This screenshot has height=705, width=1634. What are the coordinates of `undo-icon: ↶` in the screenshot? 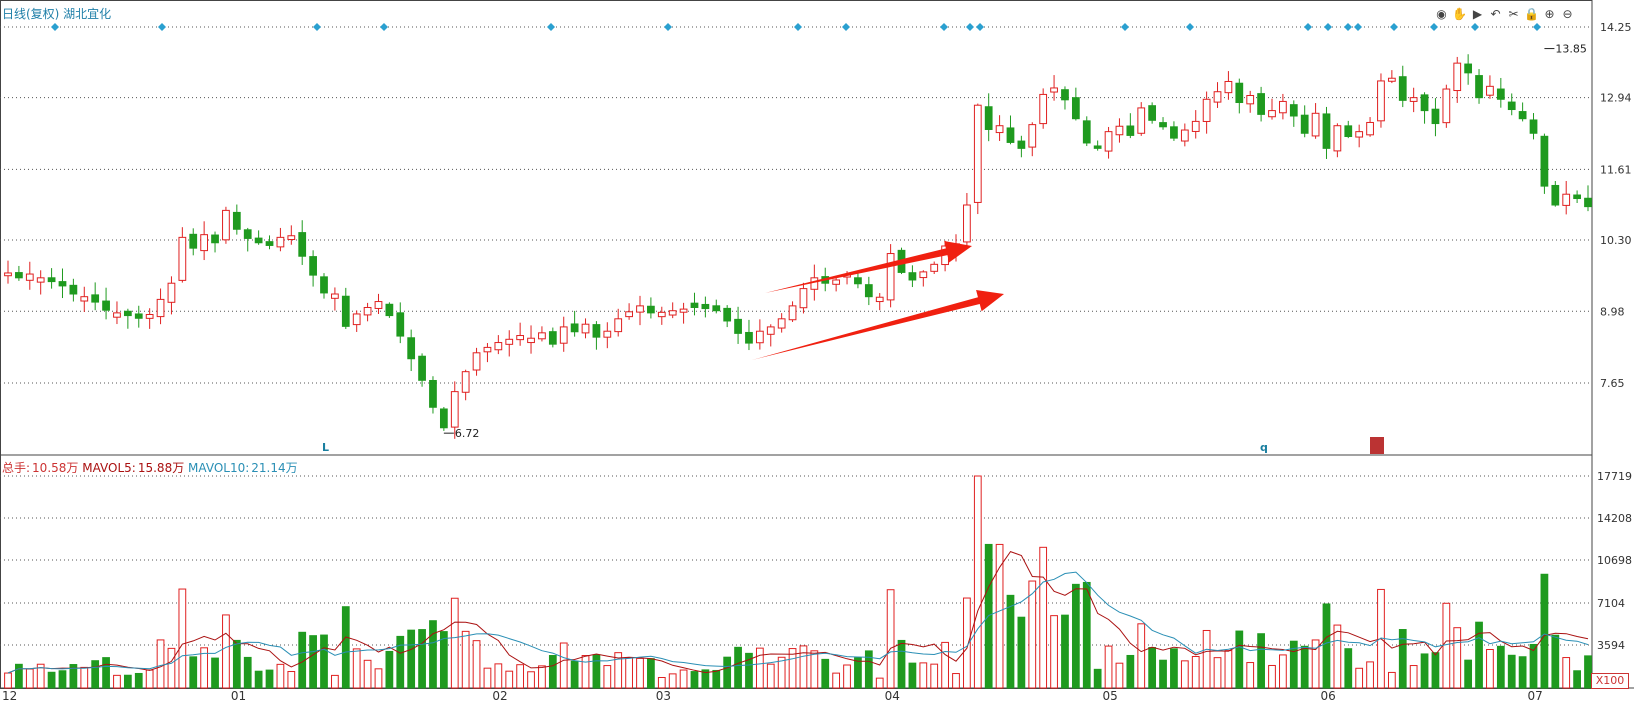 It's located at (1495, 14).